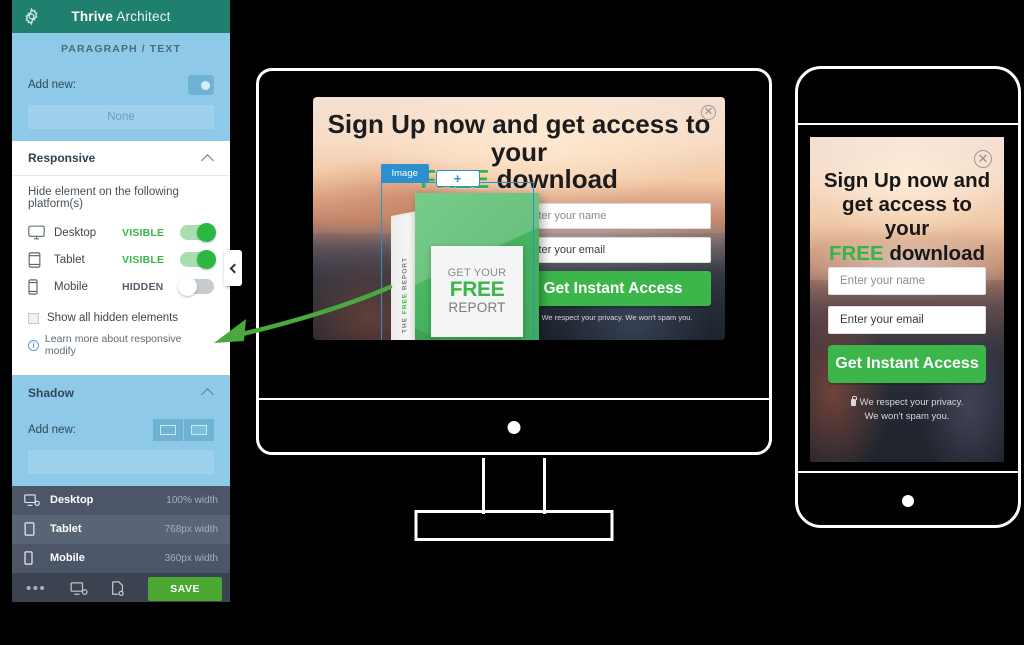 Image resolution: width=1024 pixels, height=645 pixels. What do you see at coordinates (113, 318) in the screenshot?
I see `show-hidden-elements-label: Show all hidden elements` at bounding box center [113, 318].